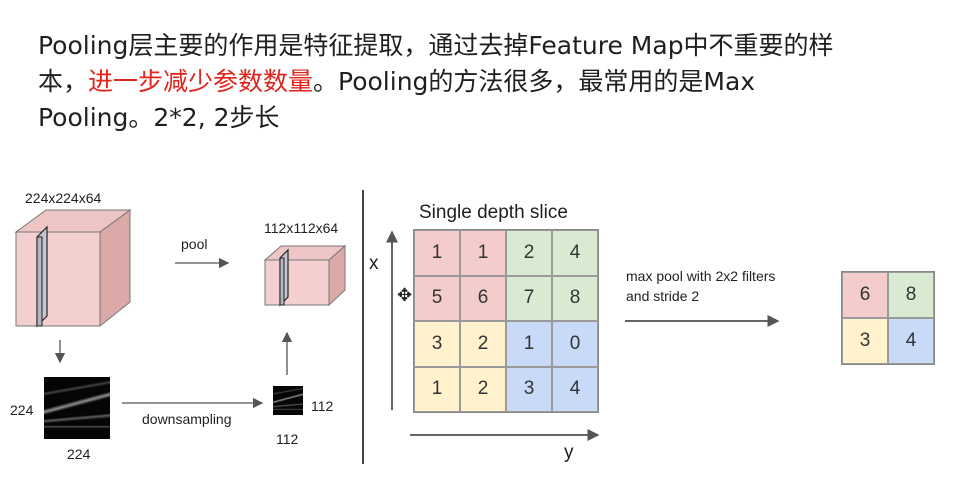 The image size is (954, 482). I want to click on large-map-size-bottom: 224, so click(79, 454).